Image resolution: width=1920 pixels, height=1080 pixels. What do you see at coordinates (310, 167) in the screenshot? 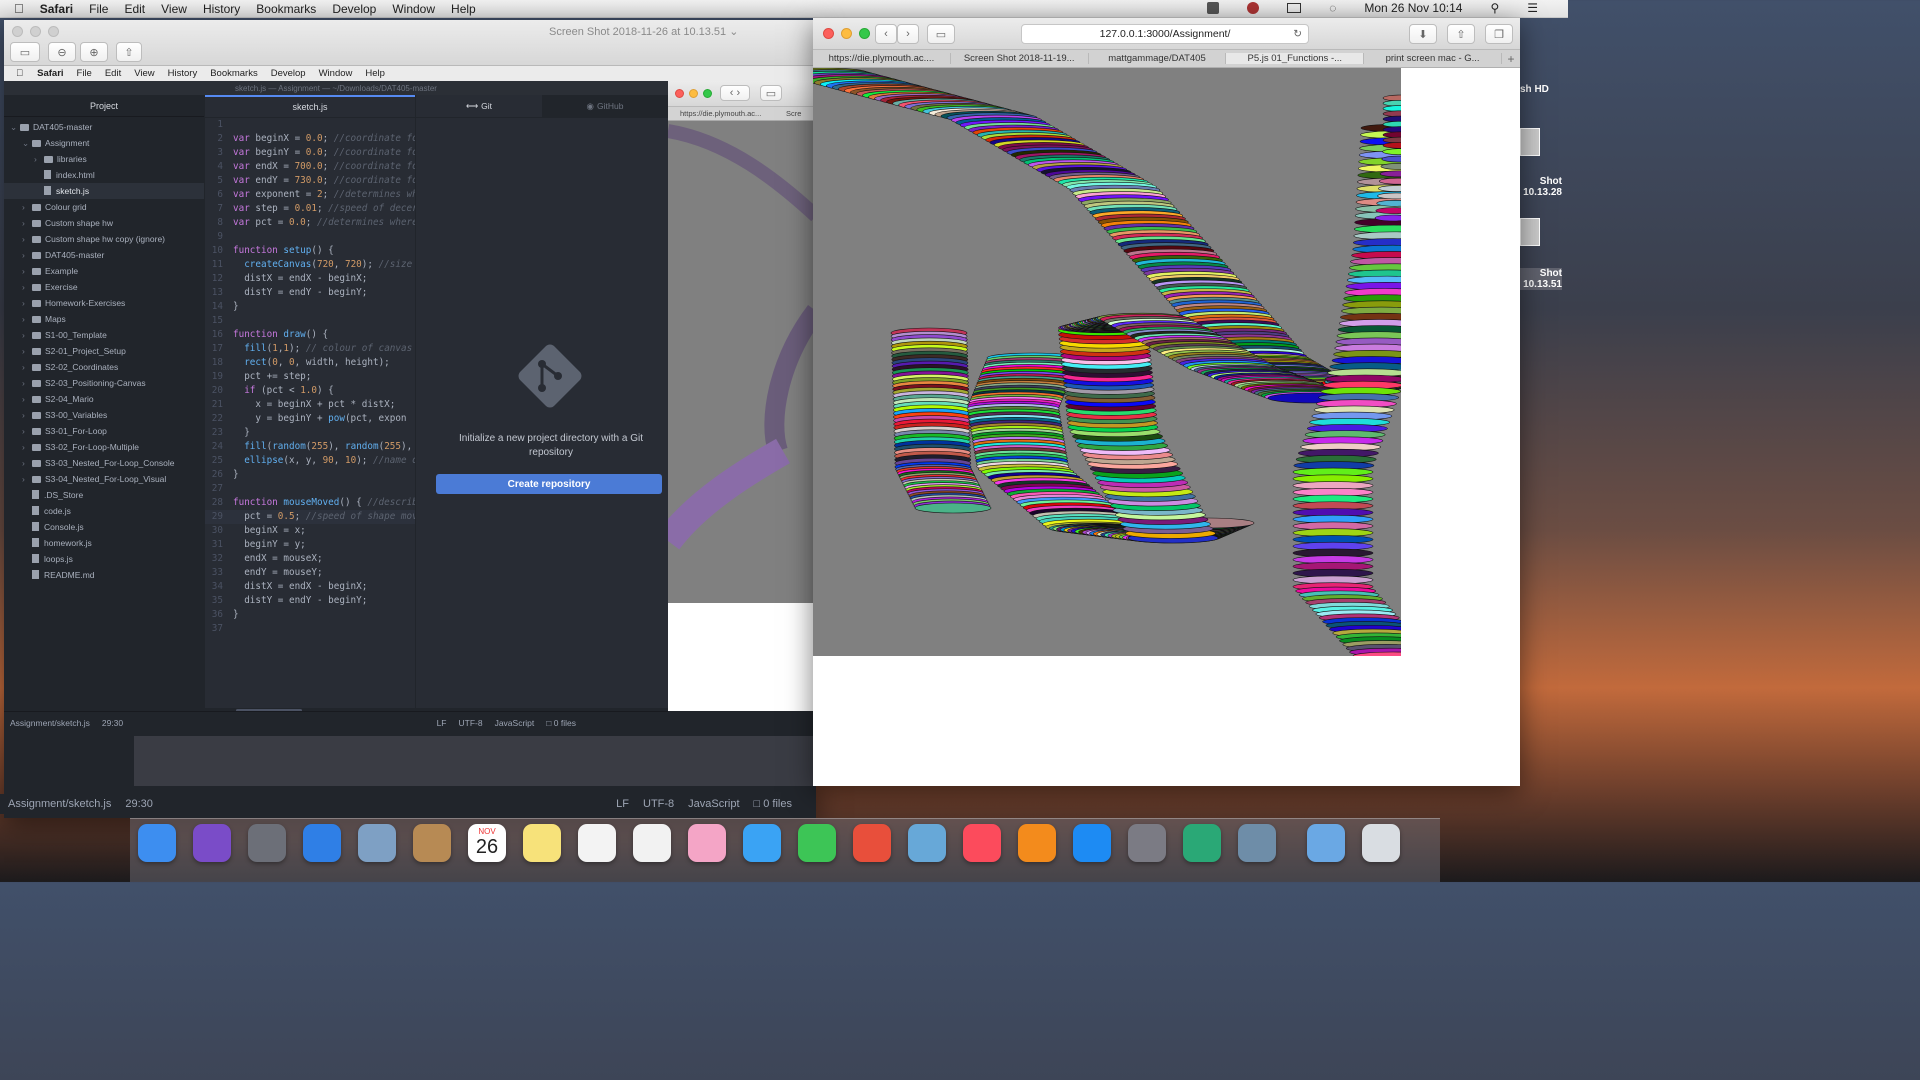
I see `code-line: 4 var endX = 700.0; //coordinate fo` at bounding box center [310, 167].